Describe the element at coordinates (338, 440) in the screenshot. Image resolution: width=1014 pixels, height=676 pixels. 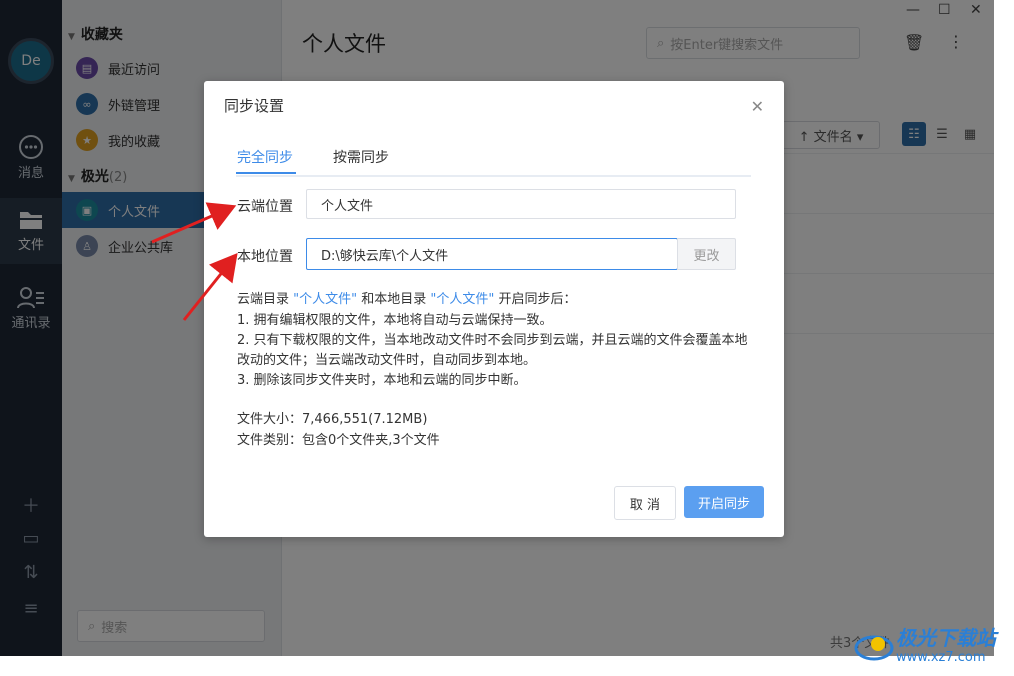
I see `file-type-info: 文件类别：包含0个文件夹,3个文件` at that location.